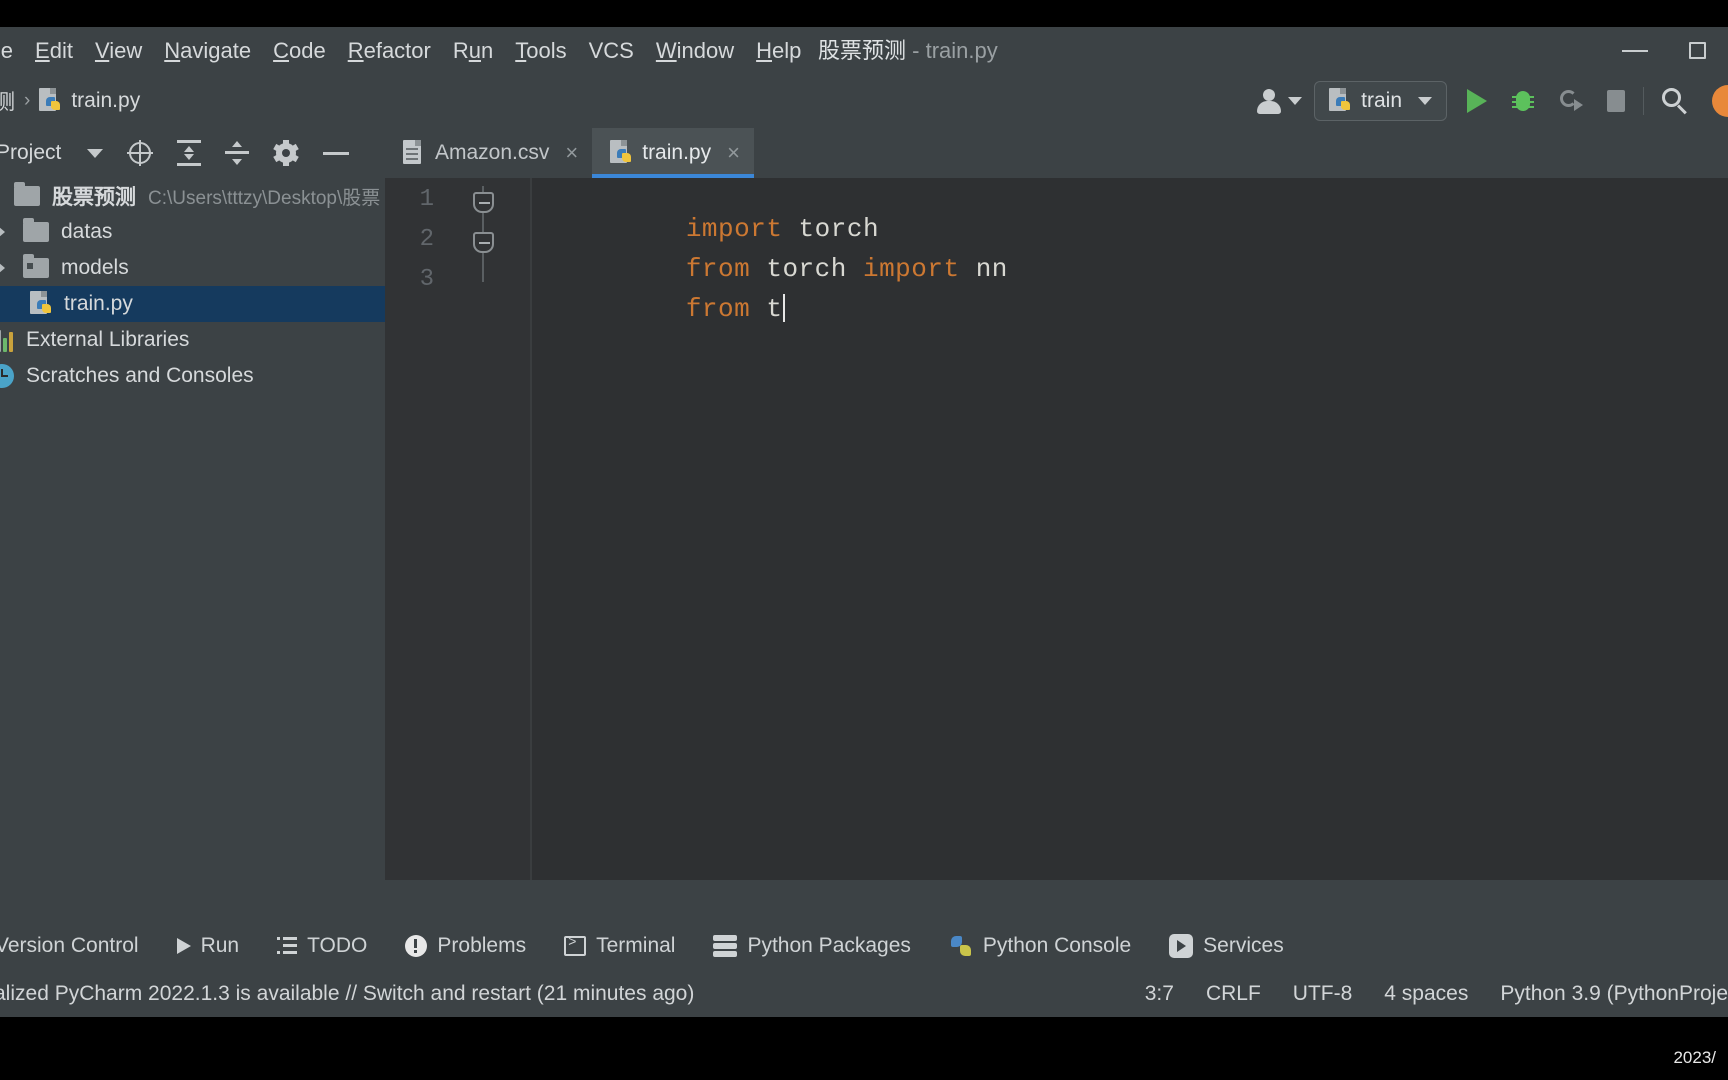 The height and width of the screenshot is (1080, 1728). I want to click on tool-window-services: Services, so click(1226, 946).